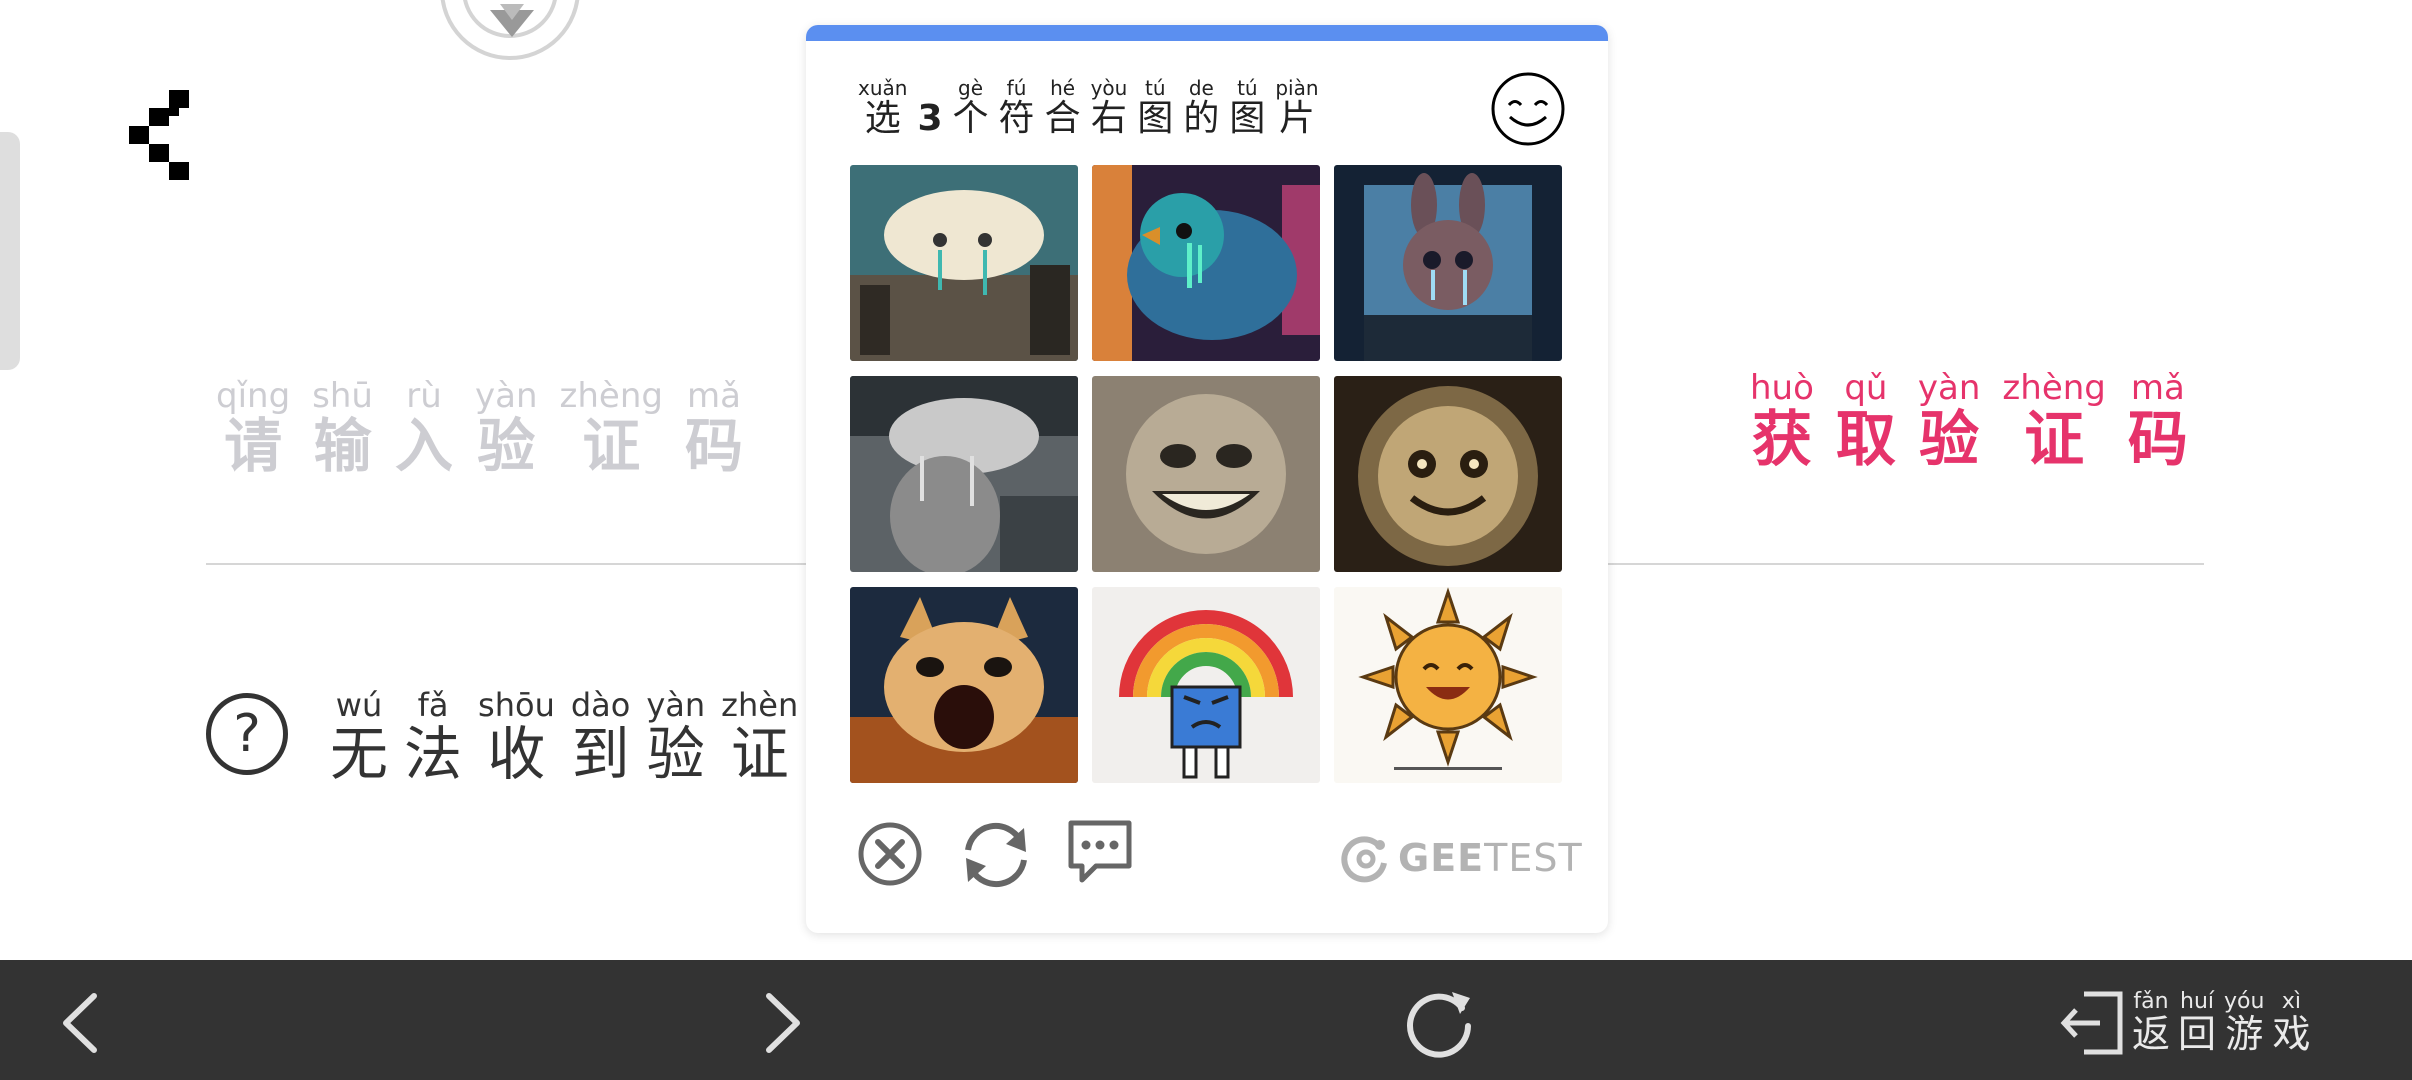  Describe the element at coordinates (1441, 858) in the screenshot. I see `brand-text-bold: GEE` at that location.